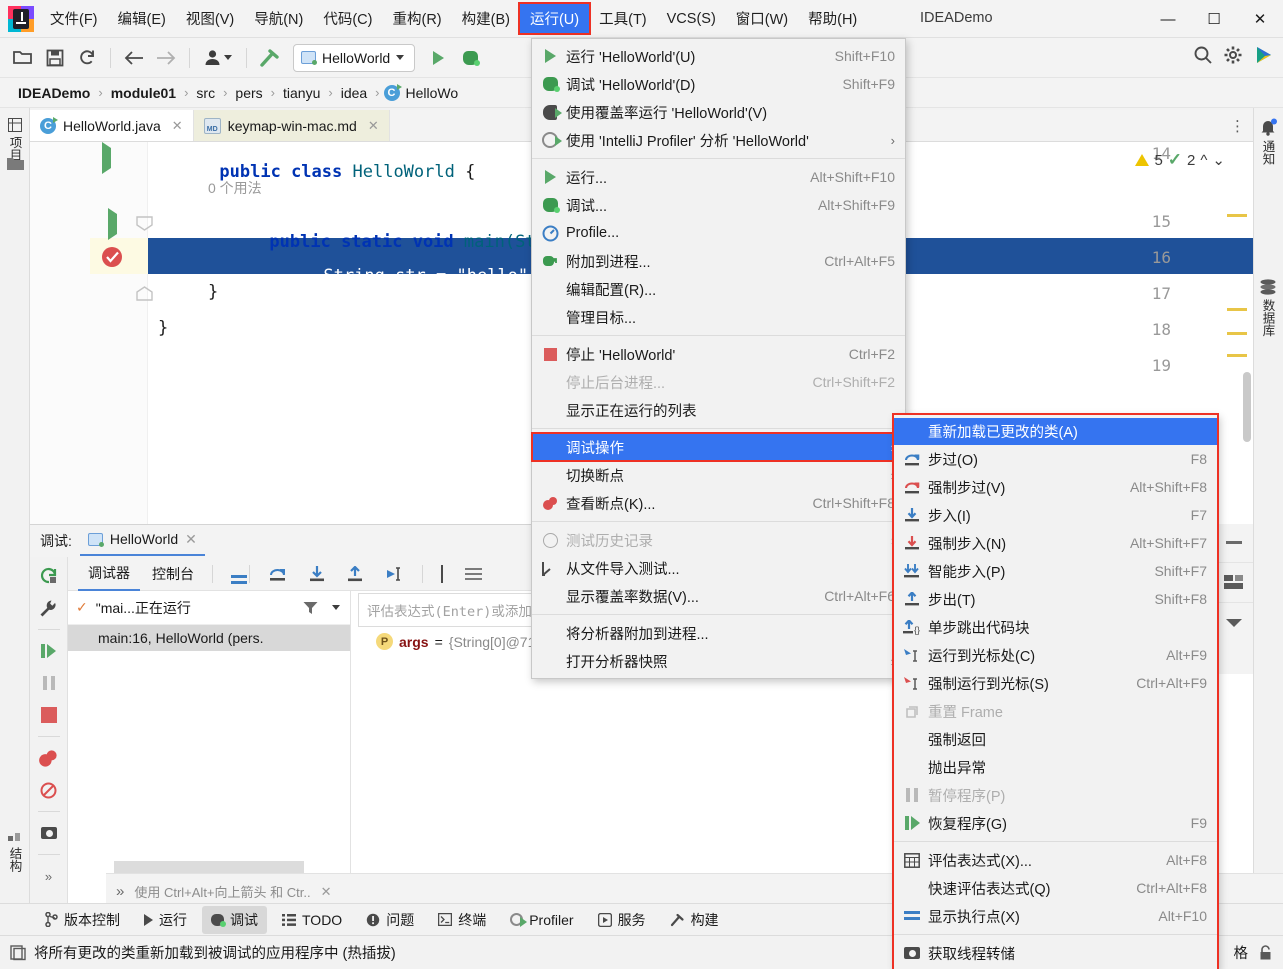 Image resolution: width=1283 pixels, height=969 pixels. Describe the element at coordinates (1247, 407) in the screenshot. I see `editor-scrollbar` at that location.